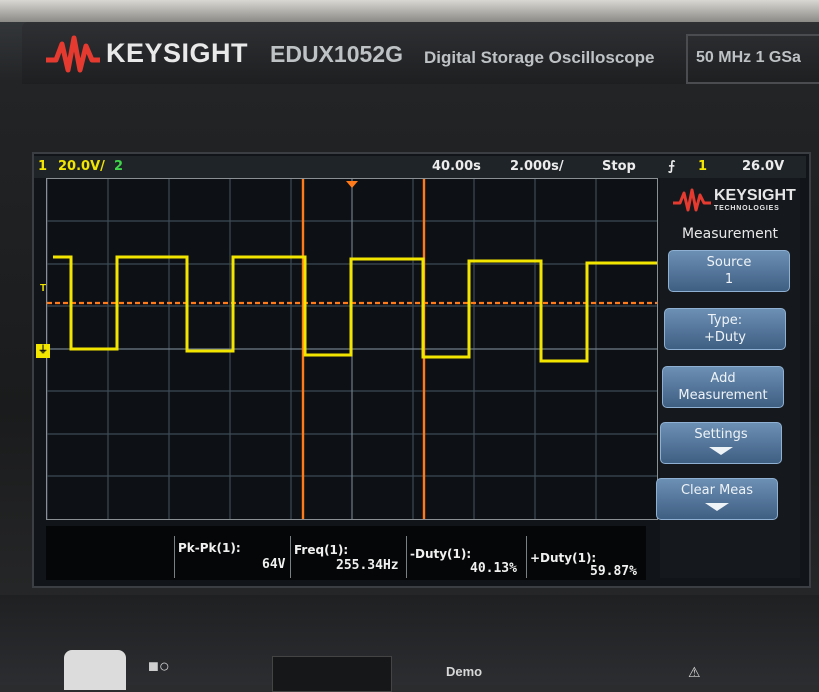 This screenshot has width=819, height=692. I want to click on ch1-scale: 20.0V/, so click(81, 166).